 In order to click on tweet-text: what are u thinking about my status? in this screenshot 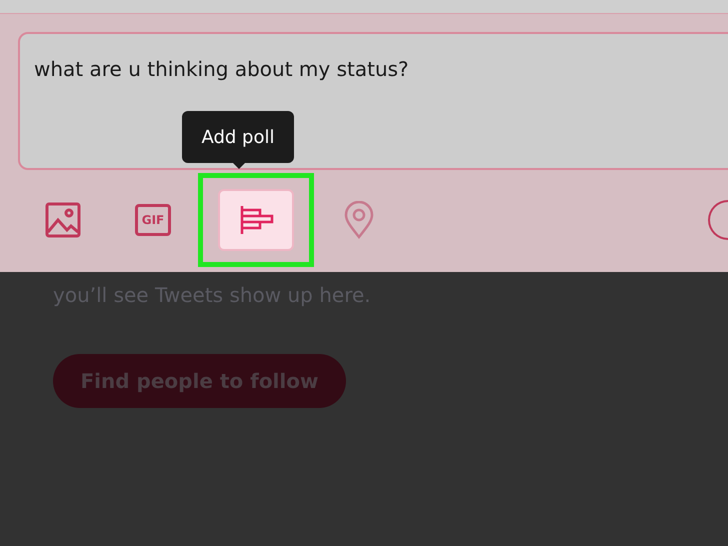, I will do `click(221, 69)`.